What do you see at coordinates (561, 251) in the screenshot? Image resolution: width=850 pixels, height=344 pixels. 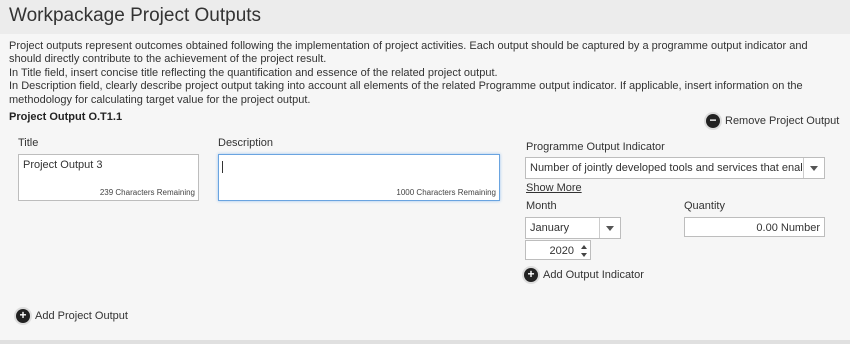 I see `year-value: 2020` at bounding box center [561, 251].